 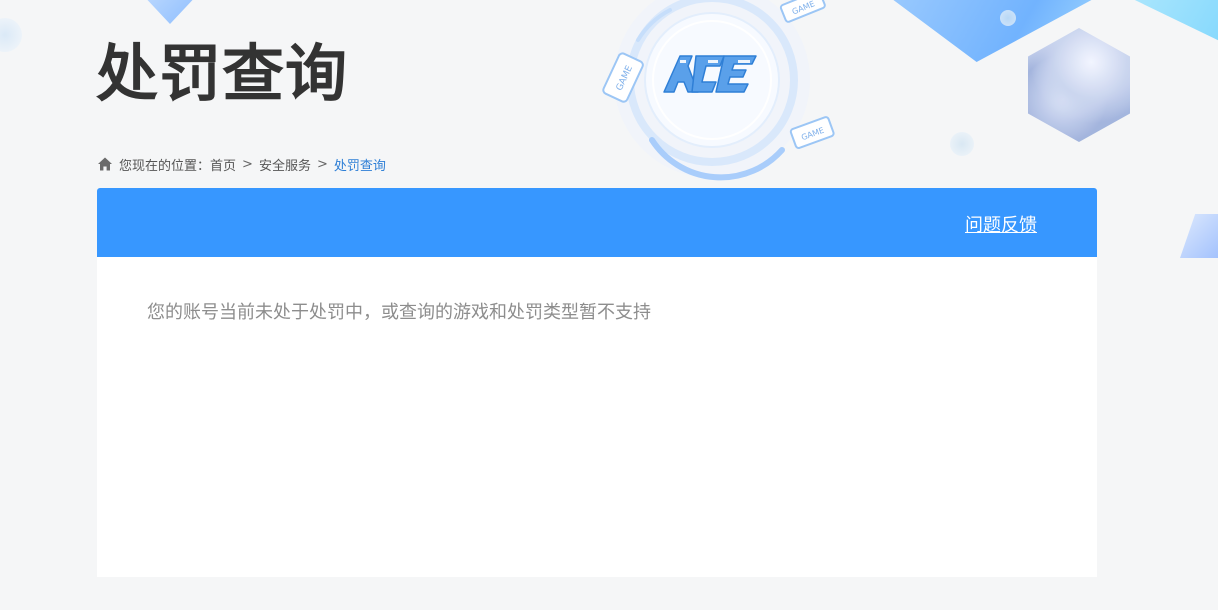 What do you see at coordinates (170, 12) in the screenshot?
I see `decor-shard-top-left` at bounding box center [170, 12].